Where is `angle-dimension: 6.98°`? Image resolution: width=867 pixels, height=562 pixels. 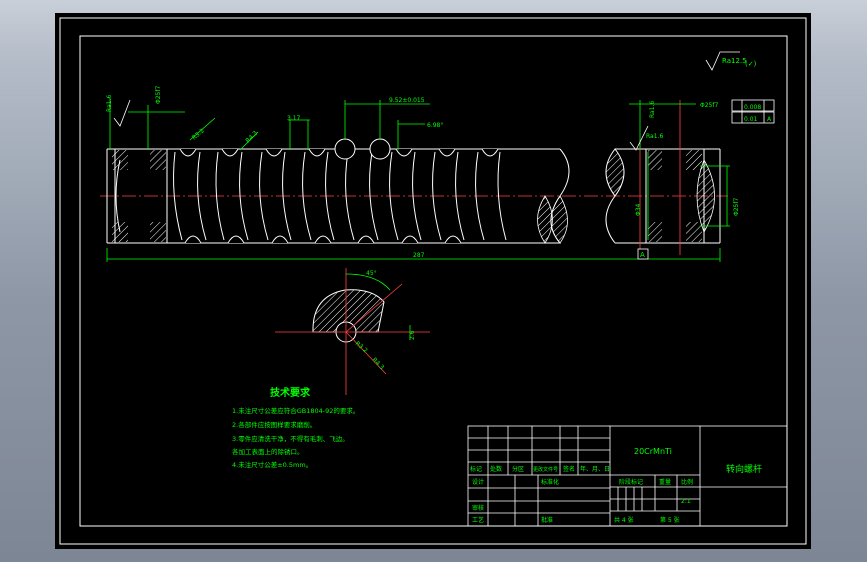 angle-dimension: 6.98° is located at coordinates (435, 125).